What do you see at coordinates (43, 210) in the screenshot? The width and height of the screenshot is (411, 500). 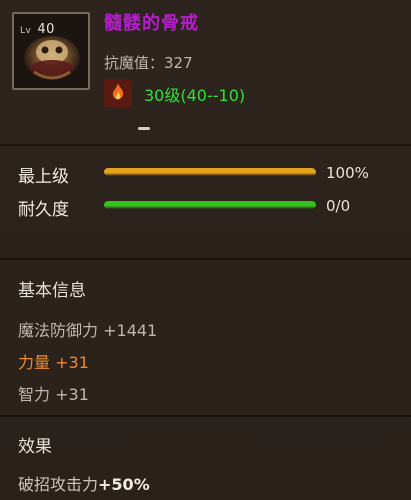 I see `bar-label-durability: 耐久度` at bounding box center [43, 210].